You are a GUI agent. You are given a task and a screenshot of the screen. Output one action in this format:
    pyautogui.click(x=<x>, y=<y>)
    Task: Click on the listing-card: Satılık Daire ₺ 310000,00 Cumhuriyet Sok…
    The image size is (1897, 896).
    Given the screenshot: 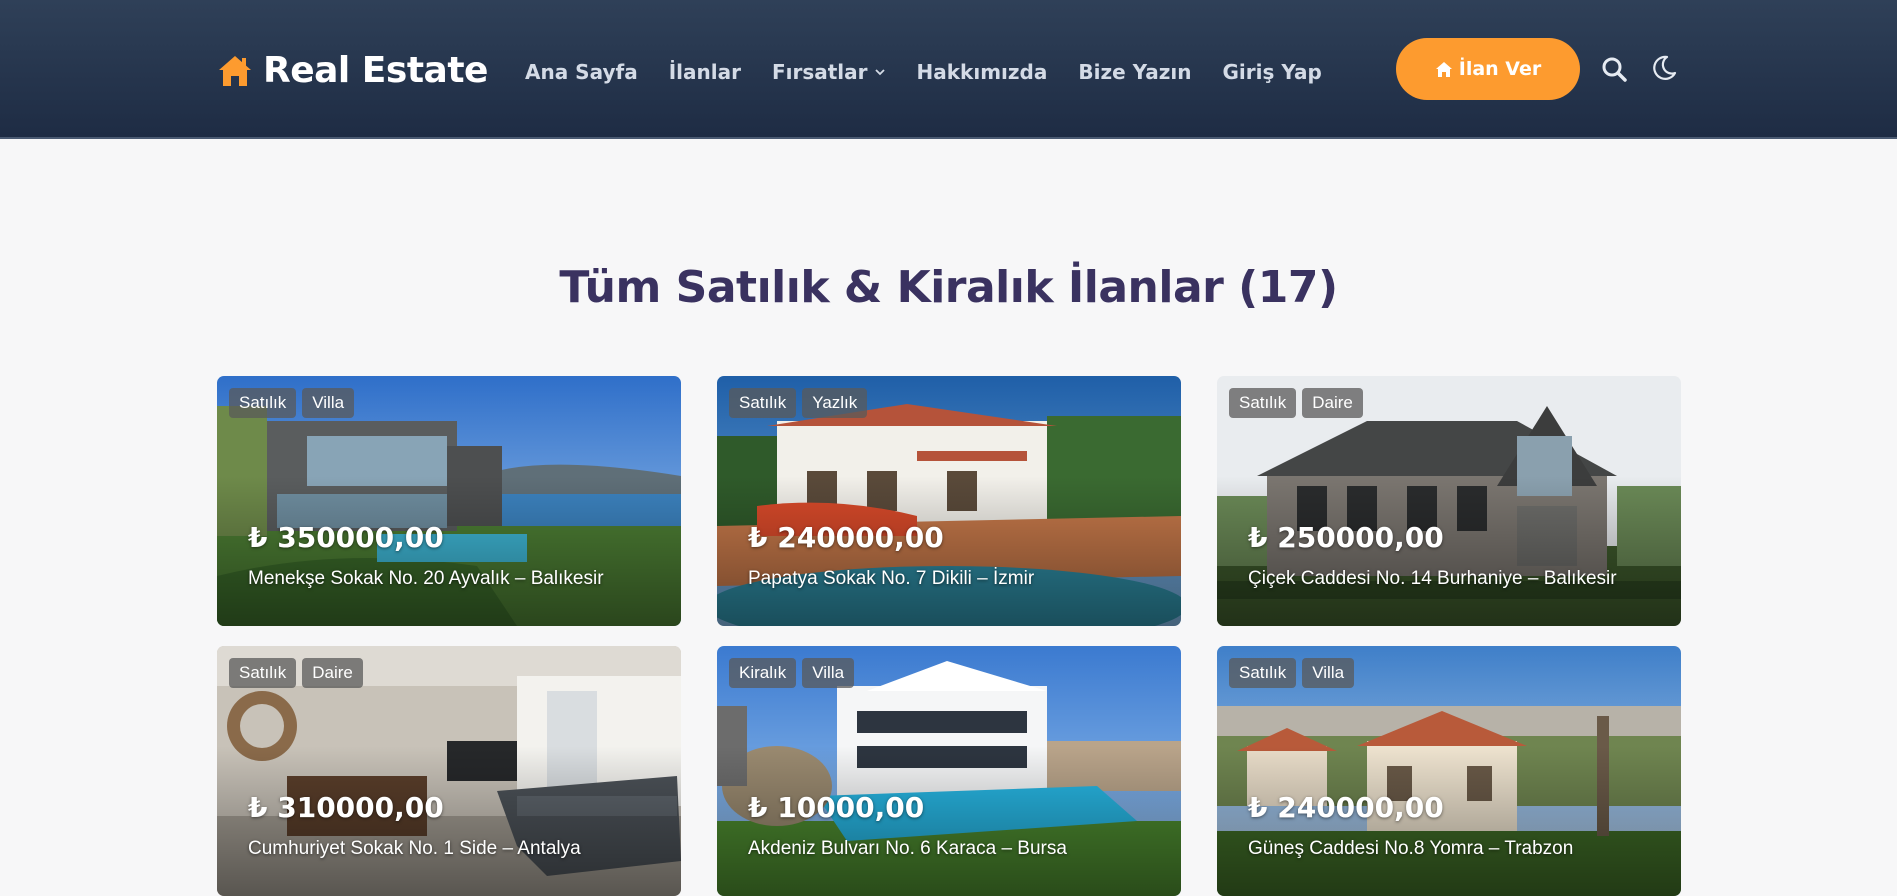 What is the action you would take?
    pyautogui.click(x=449, y=771)
    